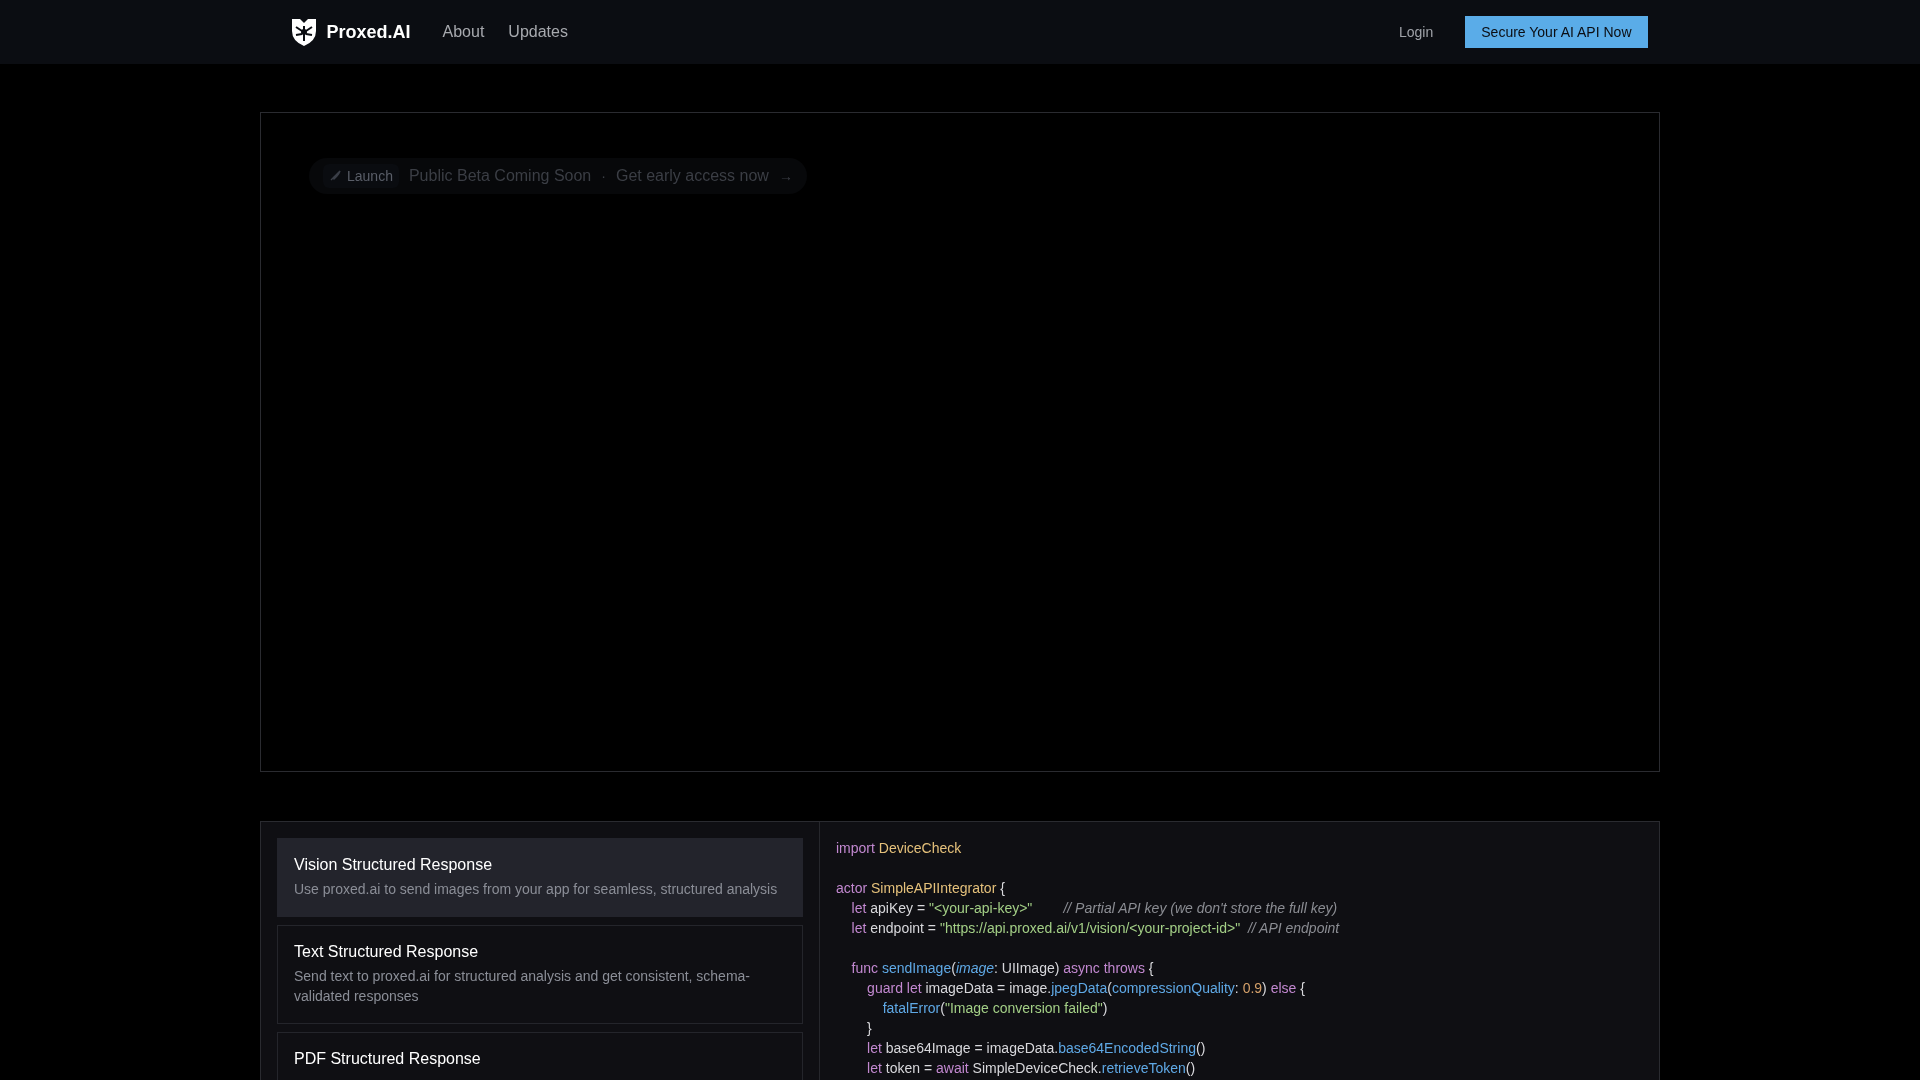  I want to click on feature-card: Vision Structured Response Use proxed.ai to send images from your app for seamless, structured analysis, so click(540, 877).